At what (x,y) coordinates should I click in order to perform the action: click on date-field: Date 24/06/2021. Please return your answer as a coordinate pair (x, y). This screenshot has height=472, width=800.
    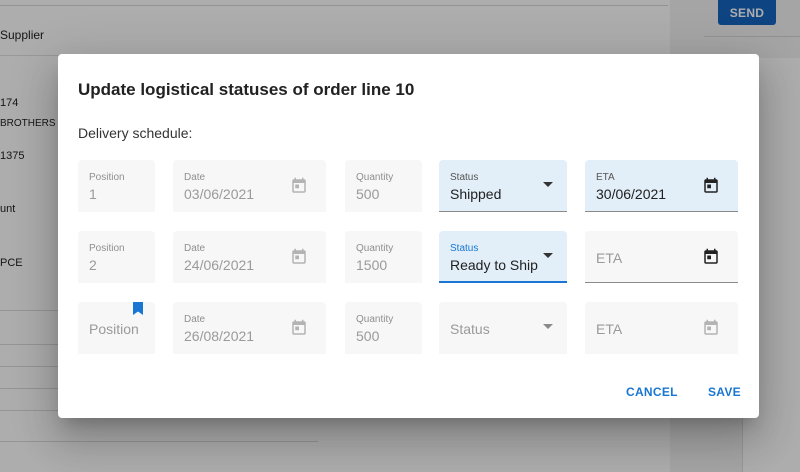
    Looking at the image, I should click on (249, 257).